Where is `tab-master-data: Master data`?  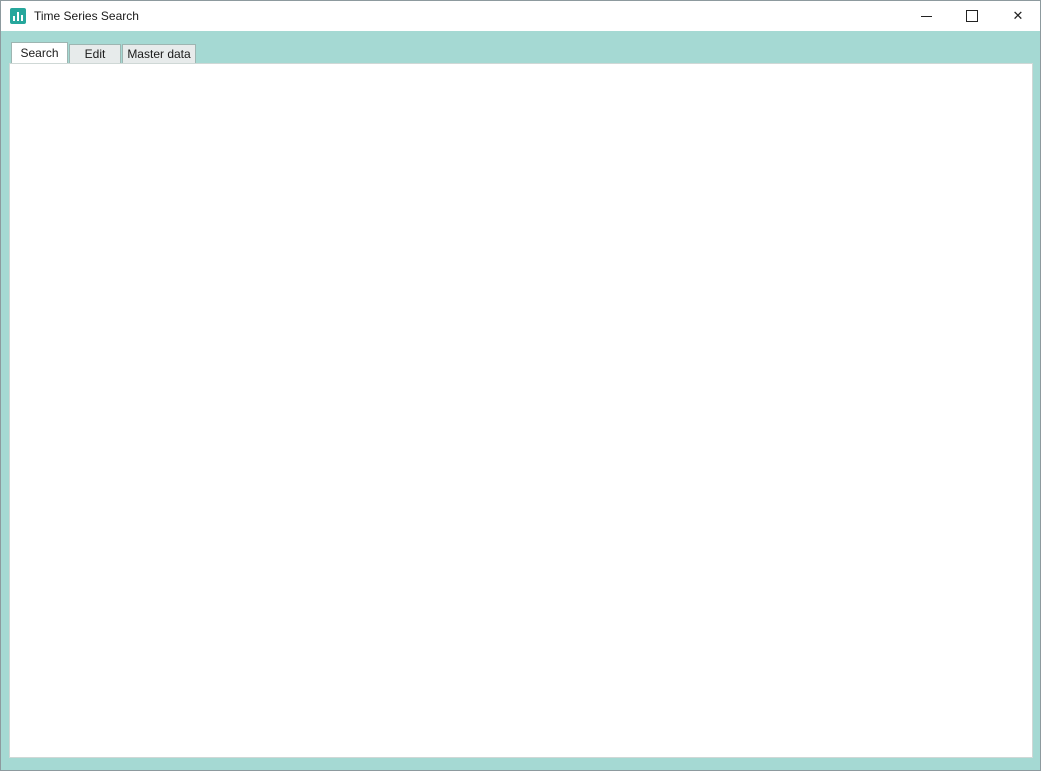
tab-master-data: Master data is located at coordinates (159, 53).